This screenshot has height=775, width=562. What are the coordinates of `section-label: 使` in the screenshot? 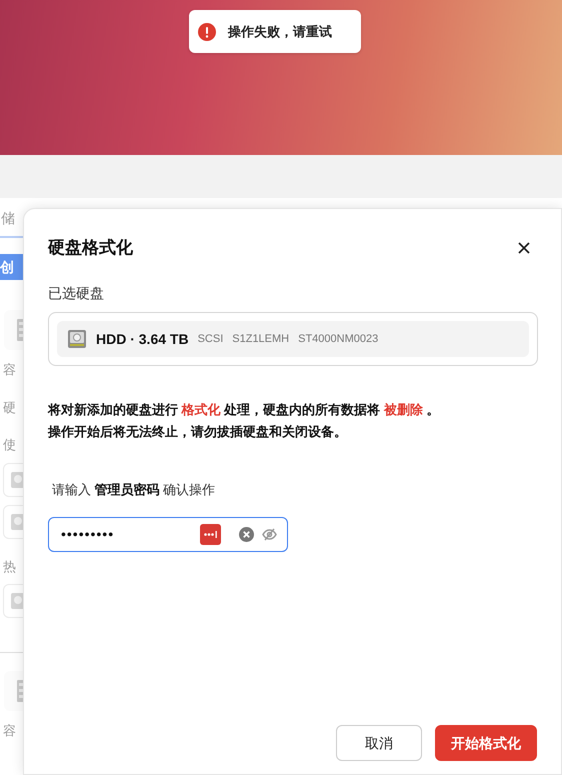 It's located at (9, 445).